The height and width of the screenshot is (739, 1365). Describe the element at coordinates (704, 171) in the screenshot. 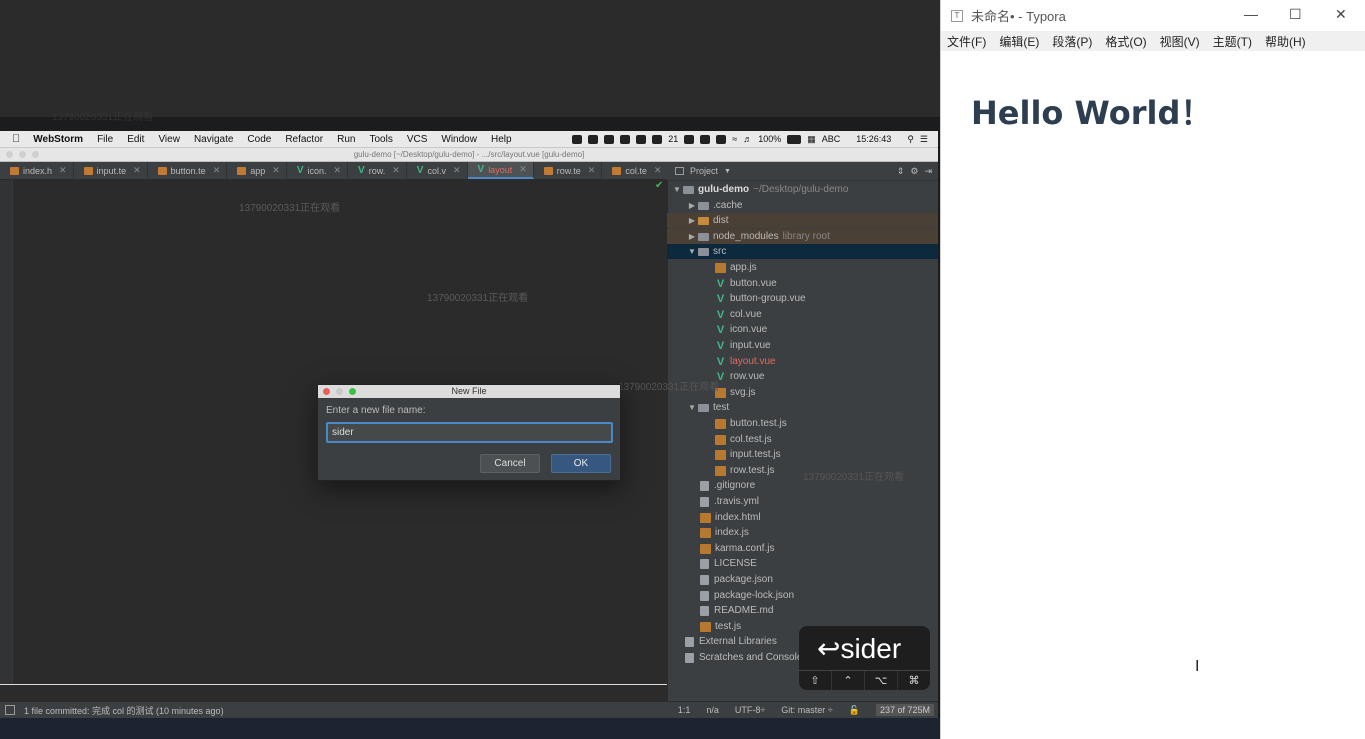

I see `project-view-selector: Project` at that location.